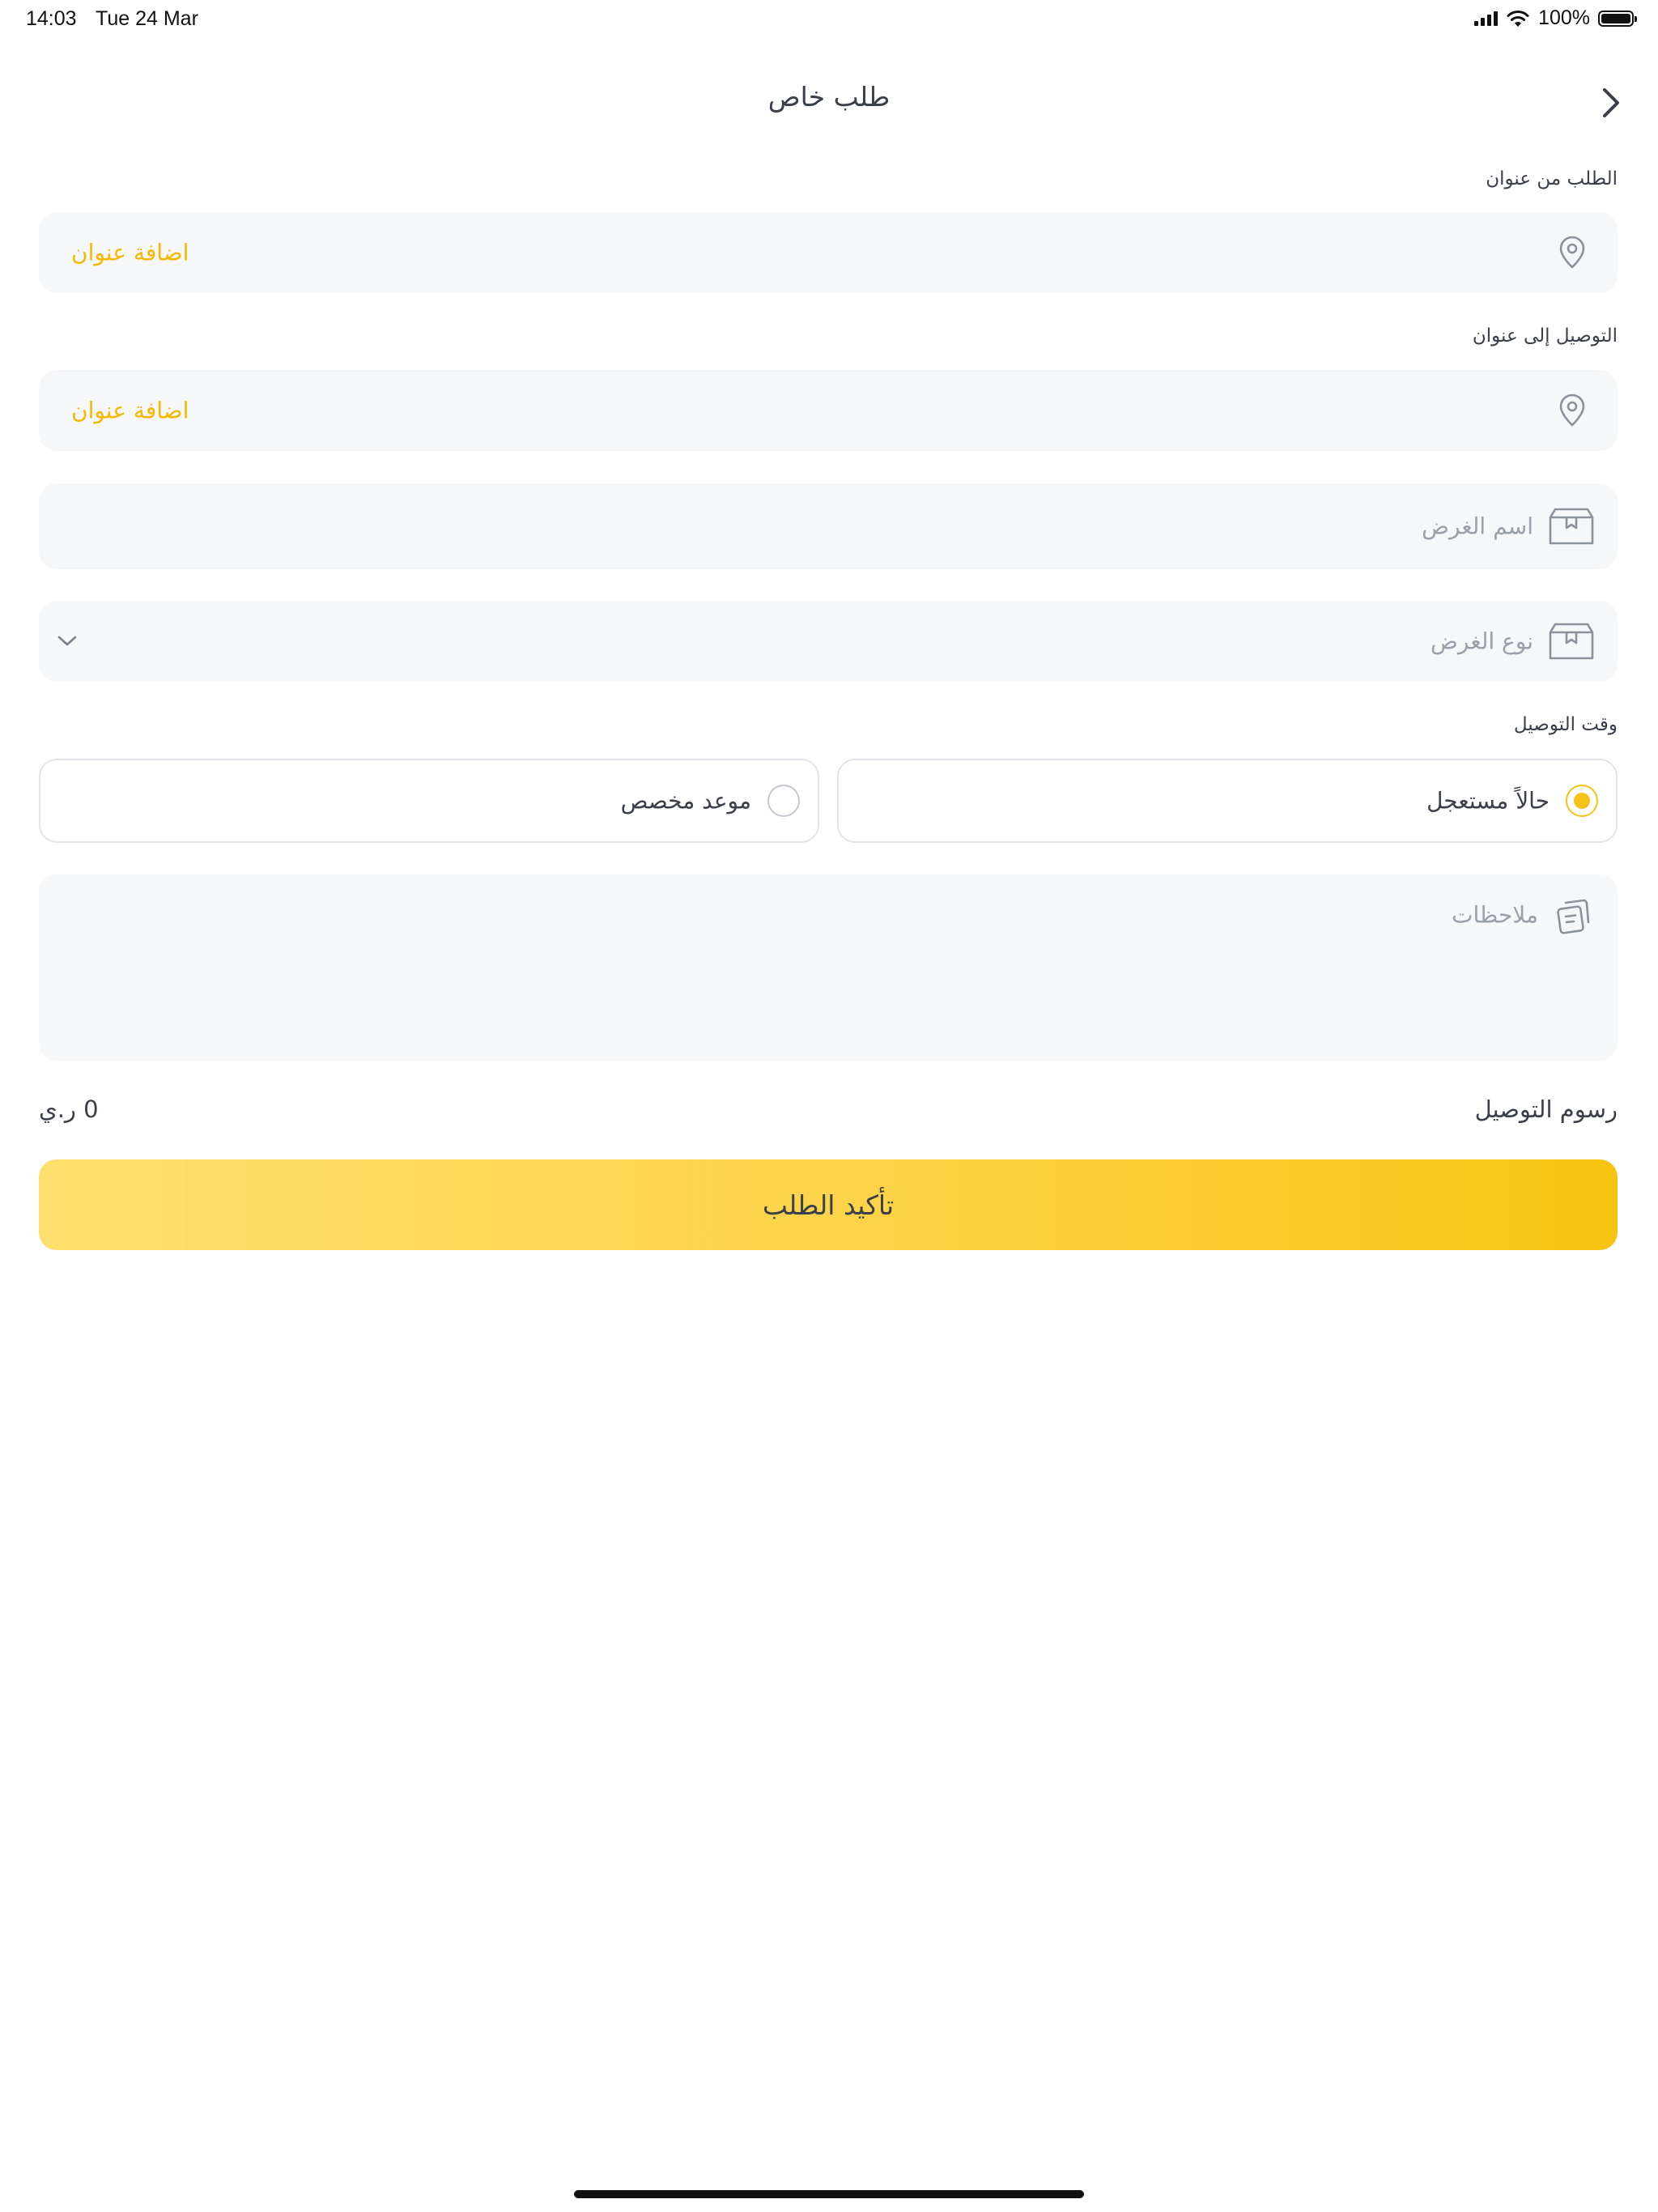  Describe the element at coordinates (1495, 915) in the screenshot. I see `notes-placeholder: ملاحظات` at that location.